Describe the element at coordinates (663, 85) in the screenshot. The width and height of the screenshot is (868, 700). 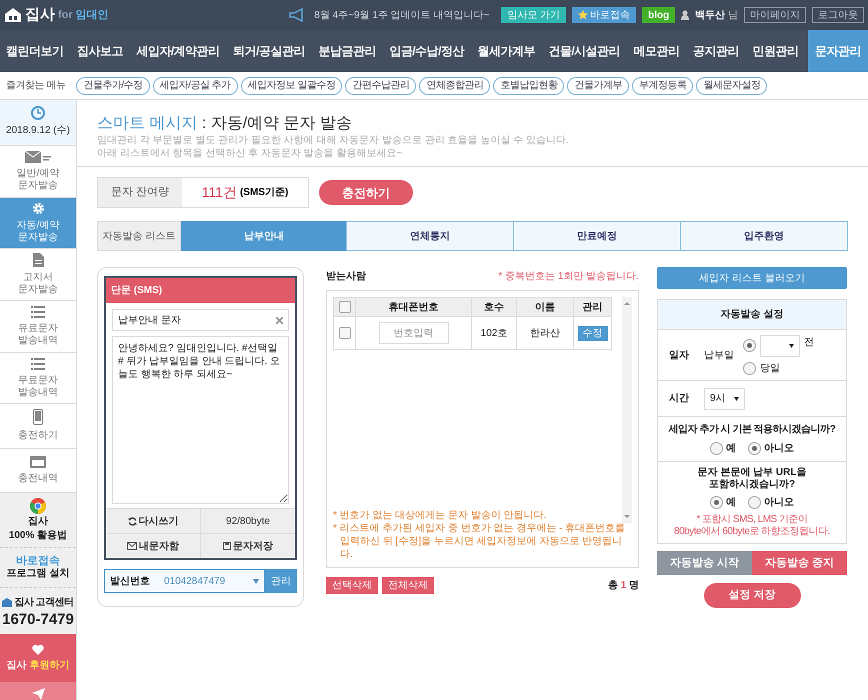
I see `favorite-chip: 부계정등록` at that location.